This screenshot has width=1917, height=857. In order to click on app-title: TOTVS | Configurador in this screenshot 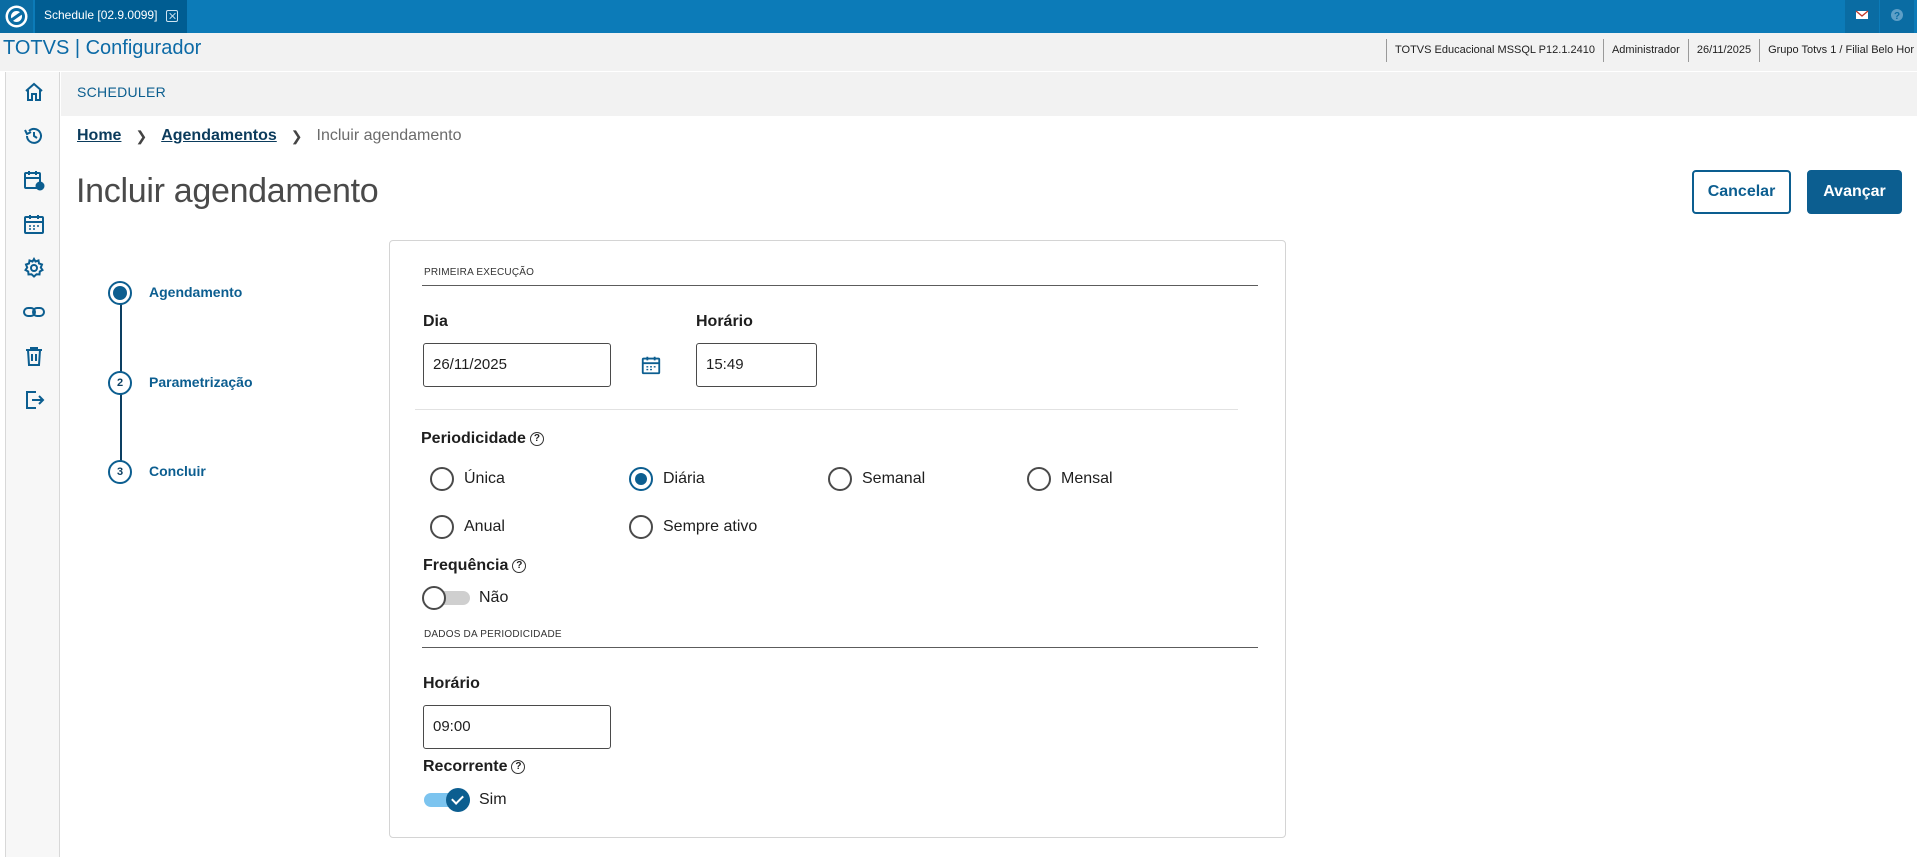, I will do `click(102, 48)`.